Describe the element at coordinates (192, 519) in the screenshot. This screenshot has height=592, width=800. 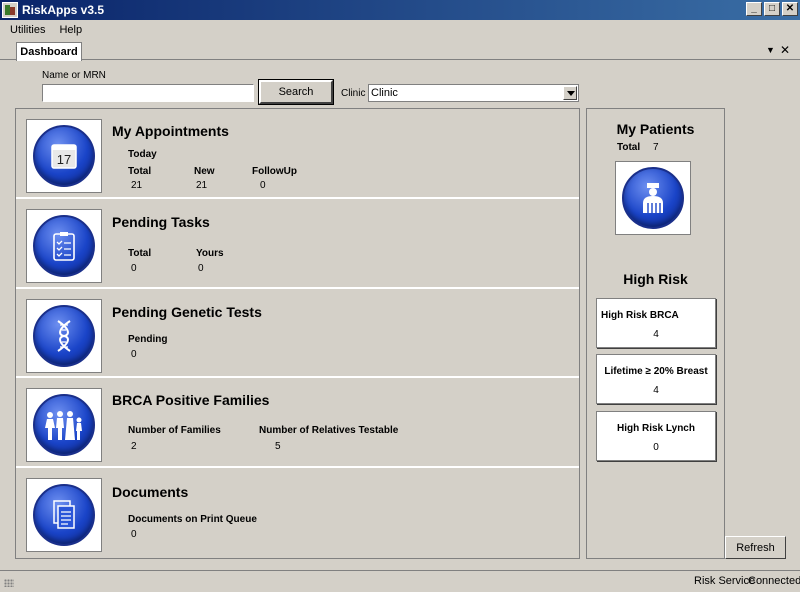
I see `documents-queue-label: Documents on Print Queue` at that location.